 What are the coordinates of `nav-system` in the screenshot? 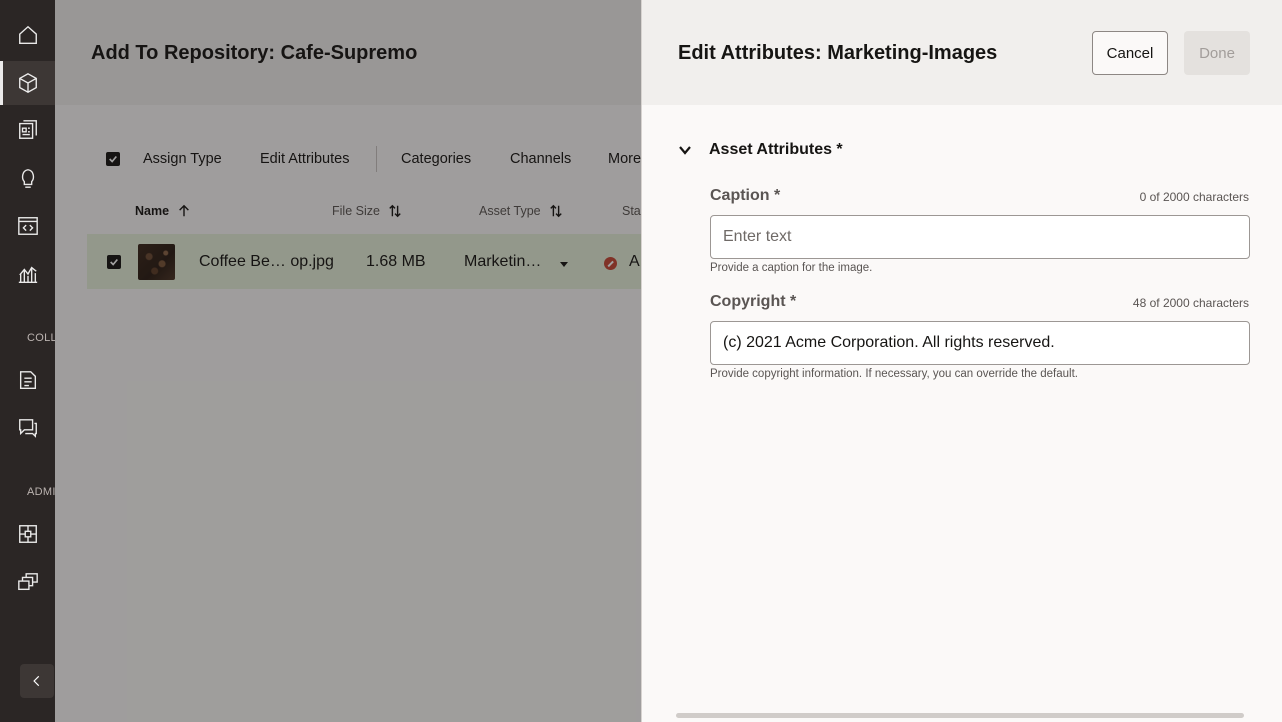 It's located at (27, 582).